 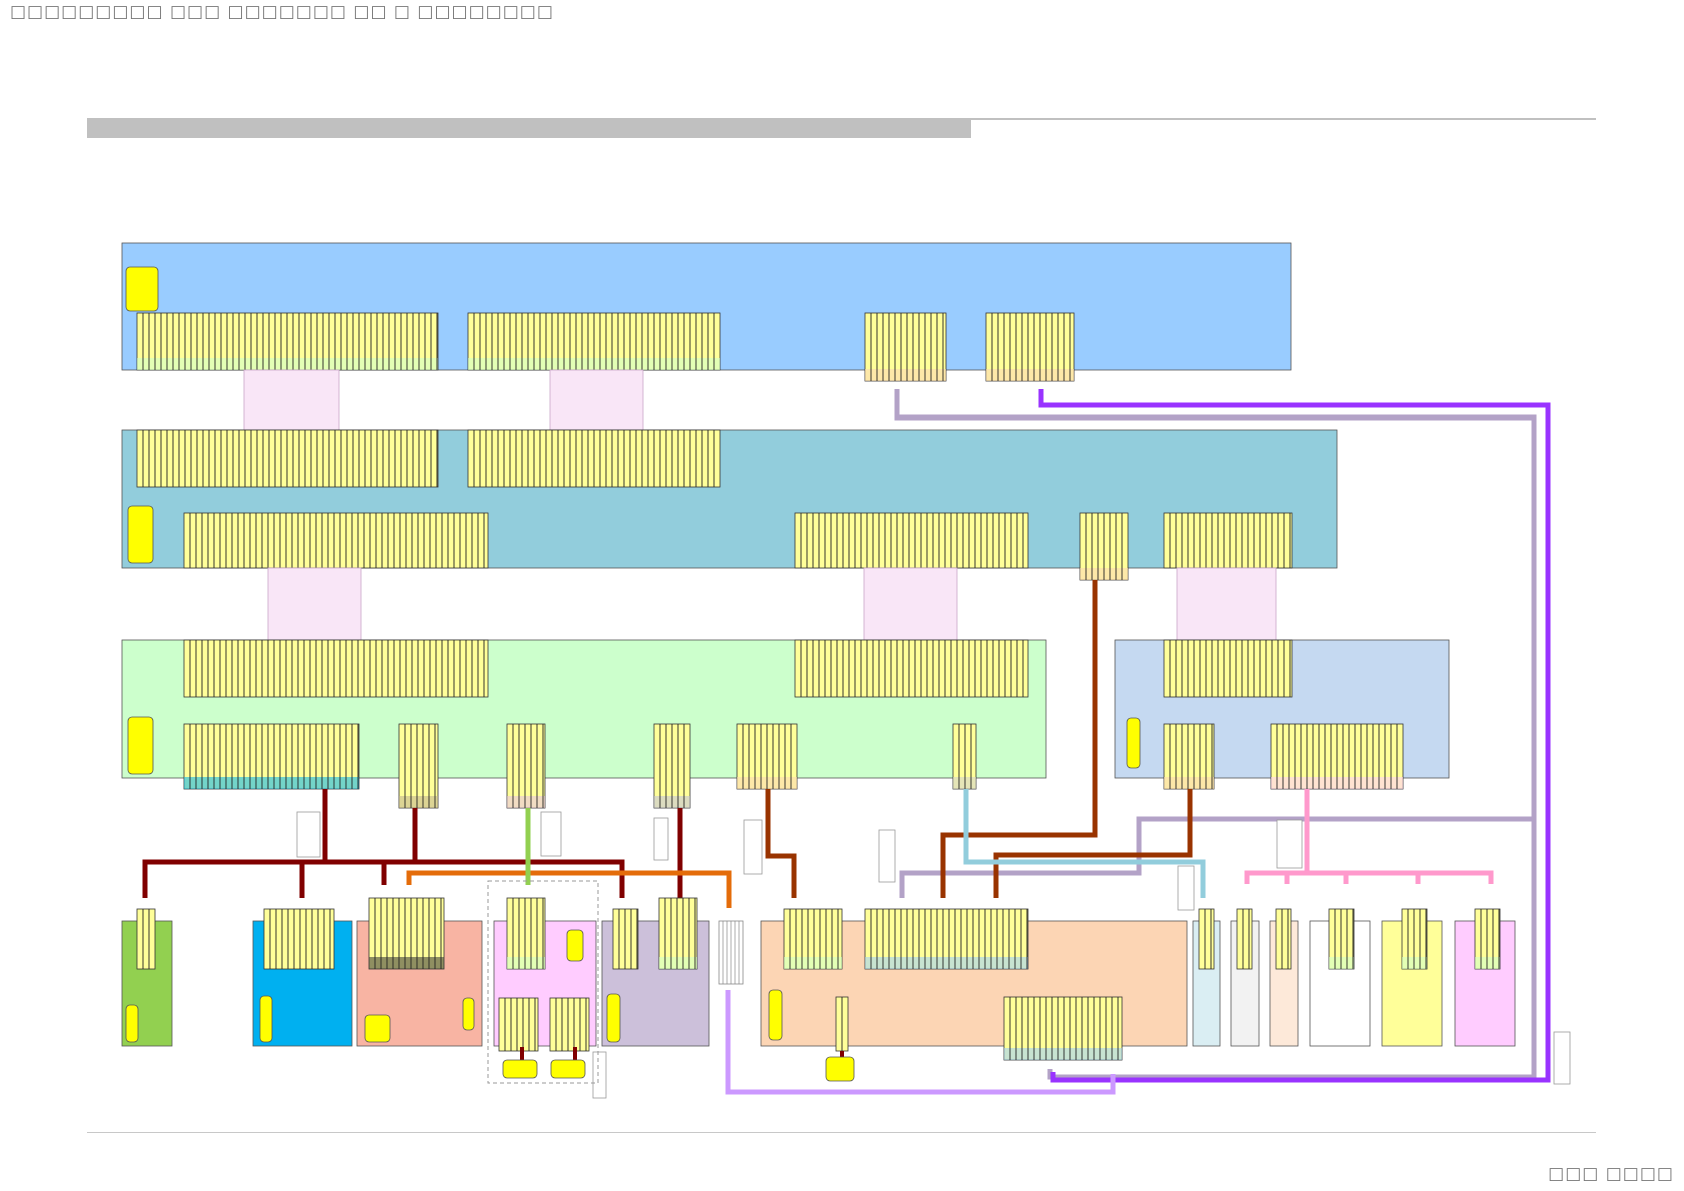 What do you see at coordinates (1414, 939) in the screenshot?
I see `module-yellow-connector` at bounding box center [1414, 939].